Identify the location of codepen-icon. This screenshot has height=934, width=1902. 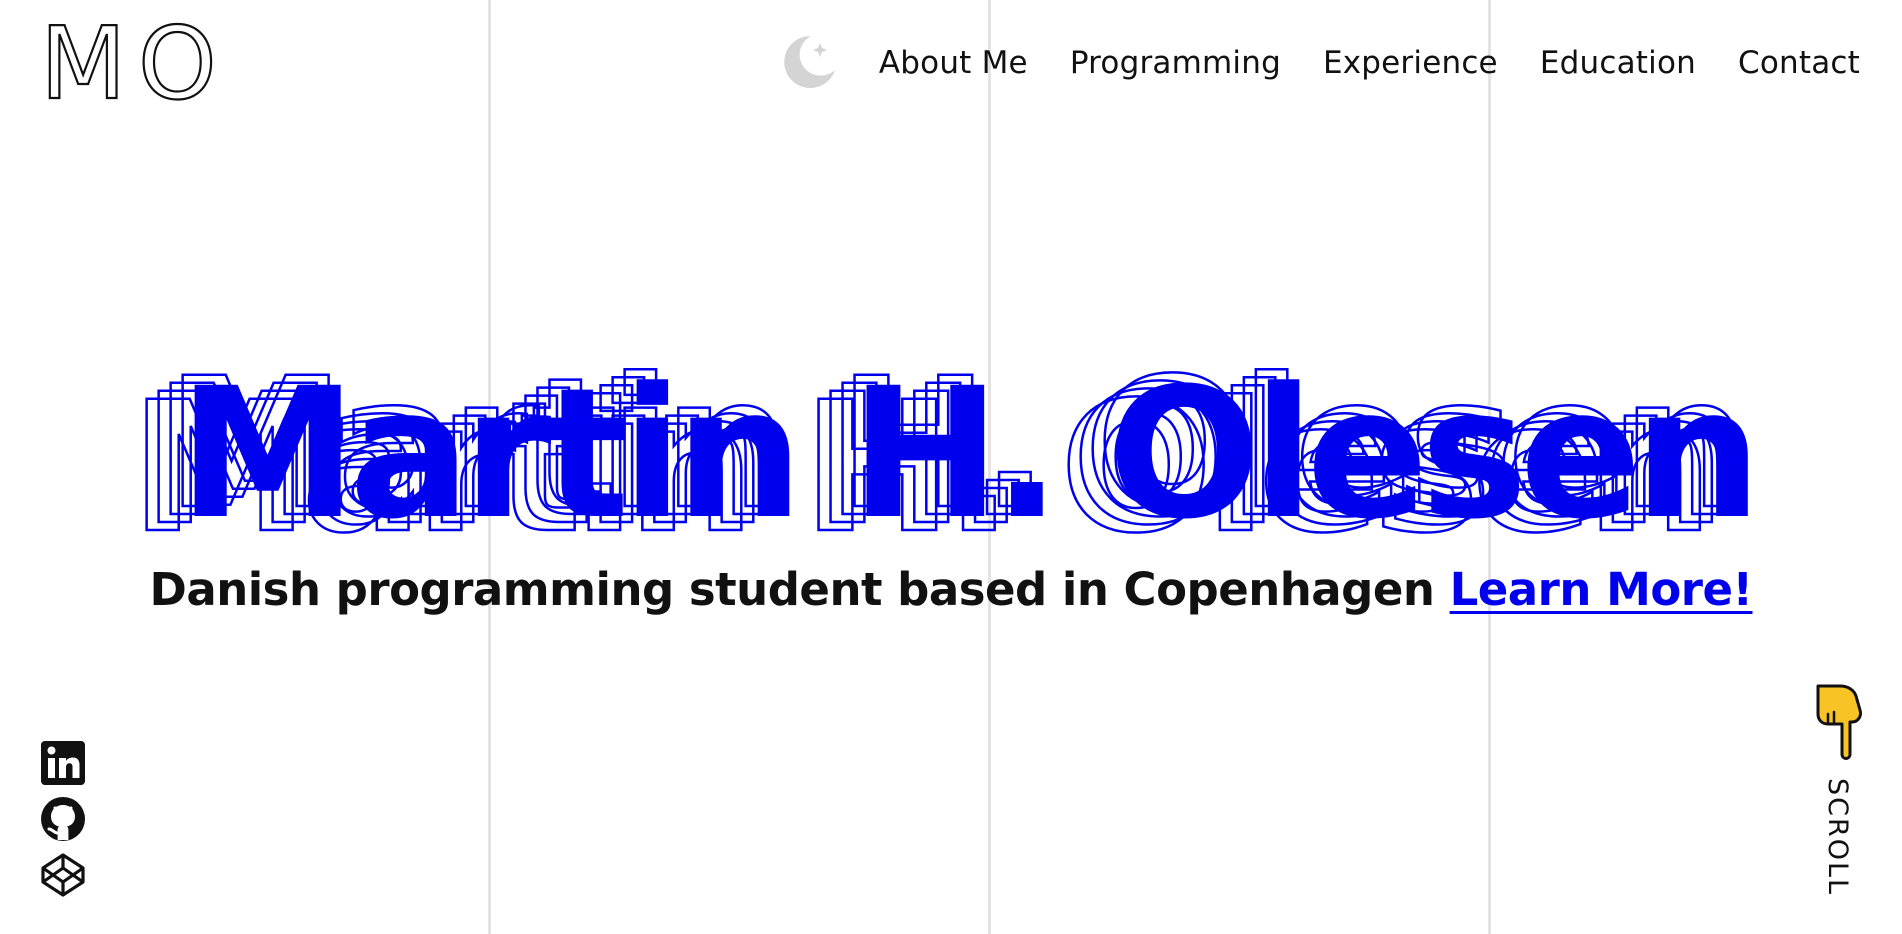
(63, 875).